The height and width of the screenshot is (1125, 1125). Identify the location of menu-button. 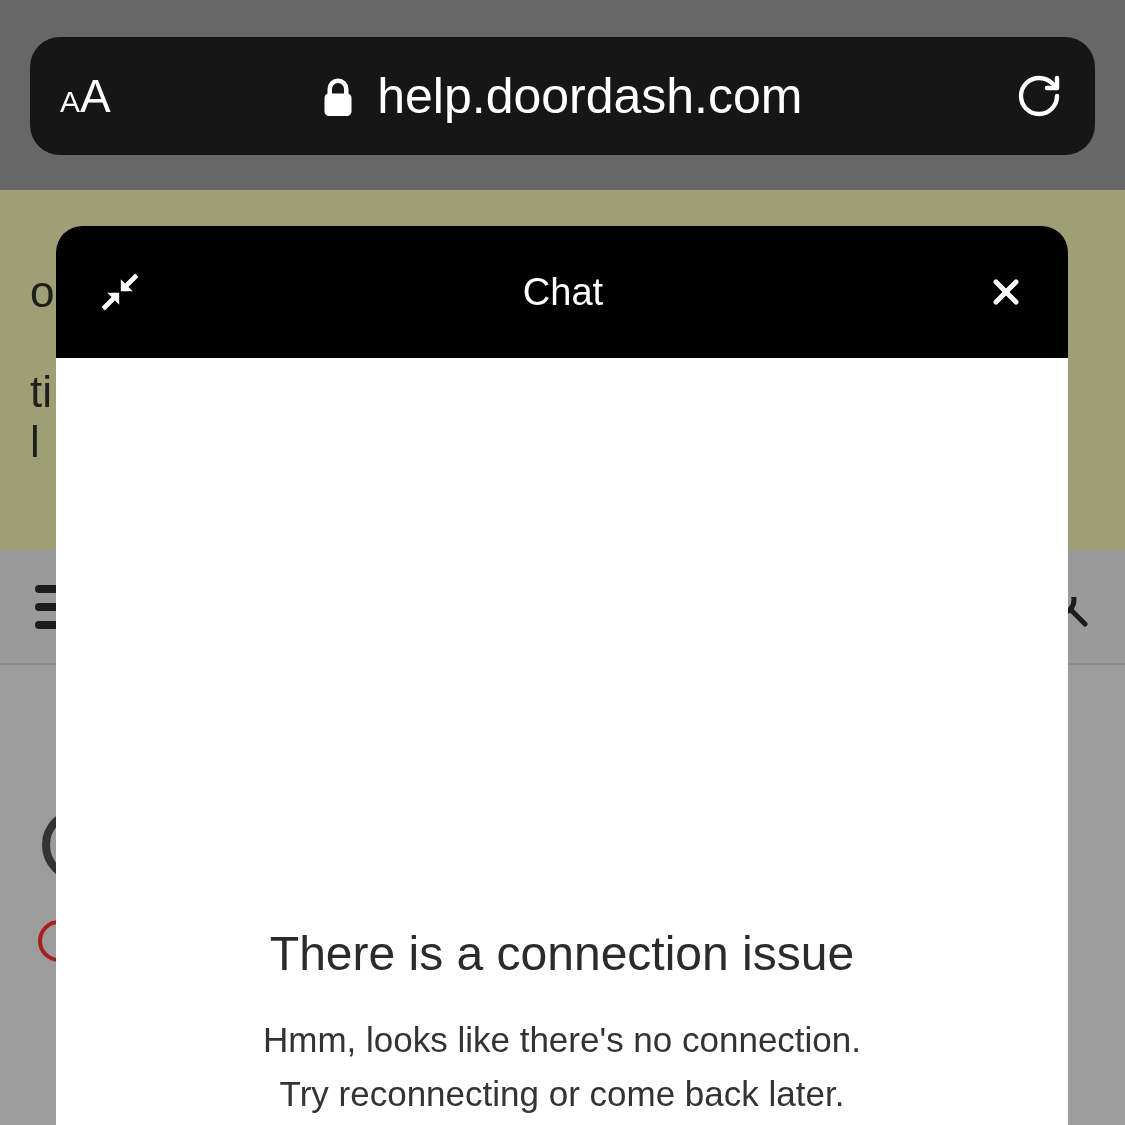
(45, 606).